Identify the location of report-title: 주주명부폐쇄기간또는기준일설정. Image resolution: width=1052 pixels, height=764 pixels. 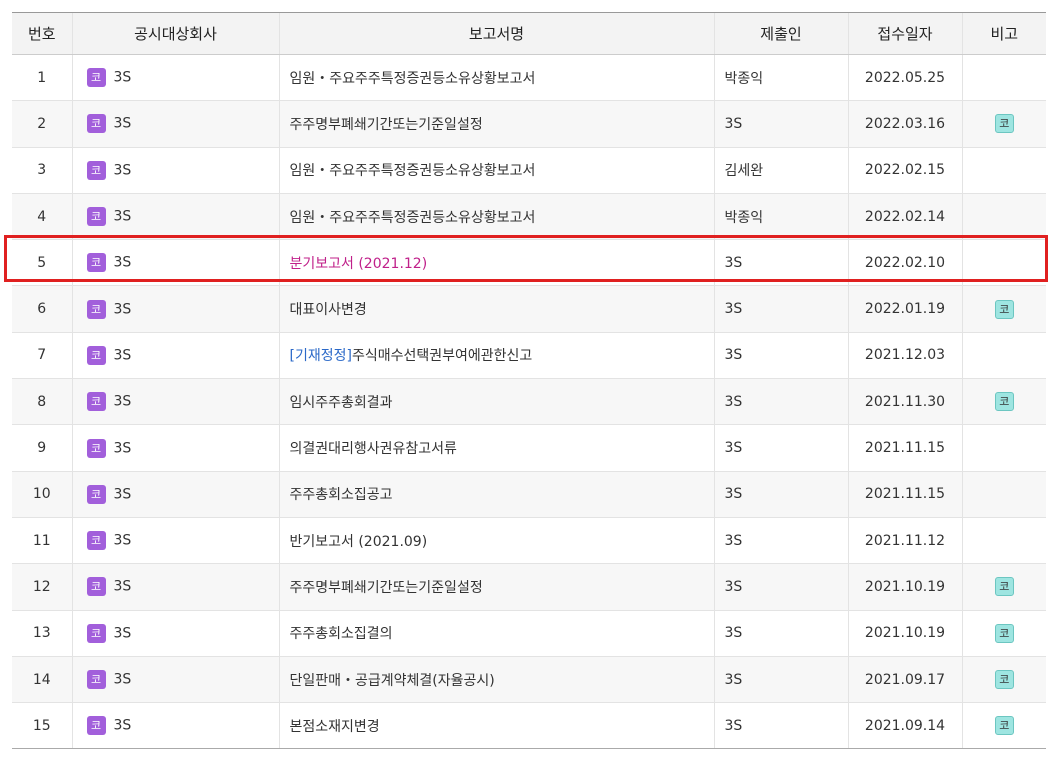
(386, 587).